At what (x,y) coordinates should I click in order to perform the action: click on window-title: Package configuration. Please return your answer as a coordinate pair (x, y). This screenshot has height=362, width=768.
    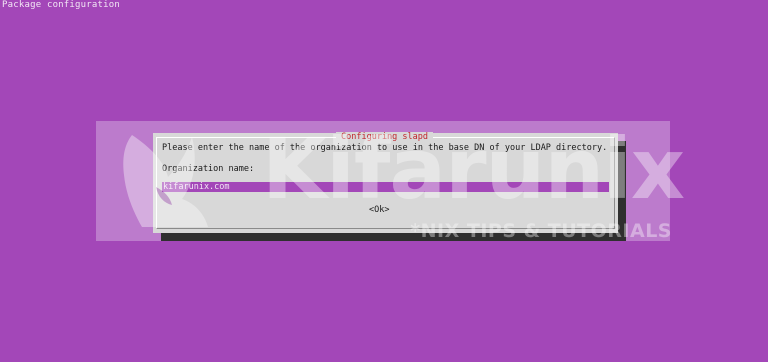
    Looking at the image, I should click on (61, 5).